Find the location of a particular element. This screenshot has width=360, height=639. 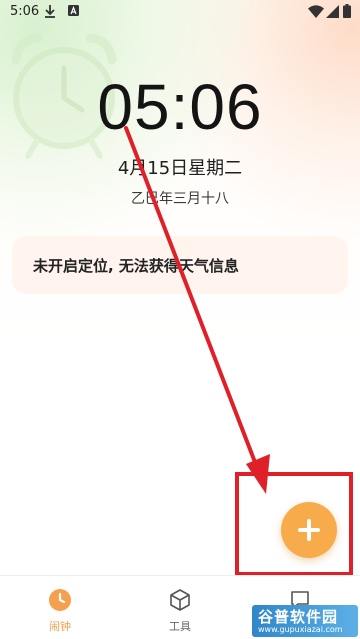

nav-label-tools: 工具 is located at coordinates (180, 626).